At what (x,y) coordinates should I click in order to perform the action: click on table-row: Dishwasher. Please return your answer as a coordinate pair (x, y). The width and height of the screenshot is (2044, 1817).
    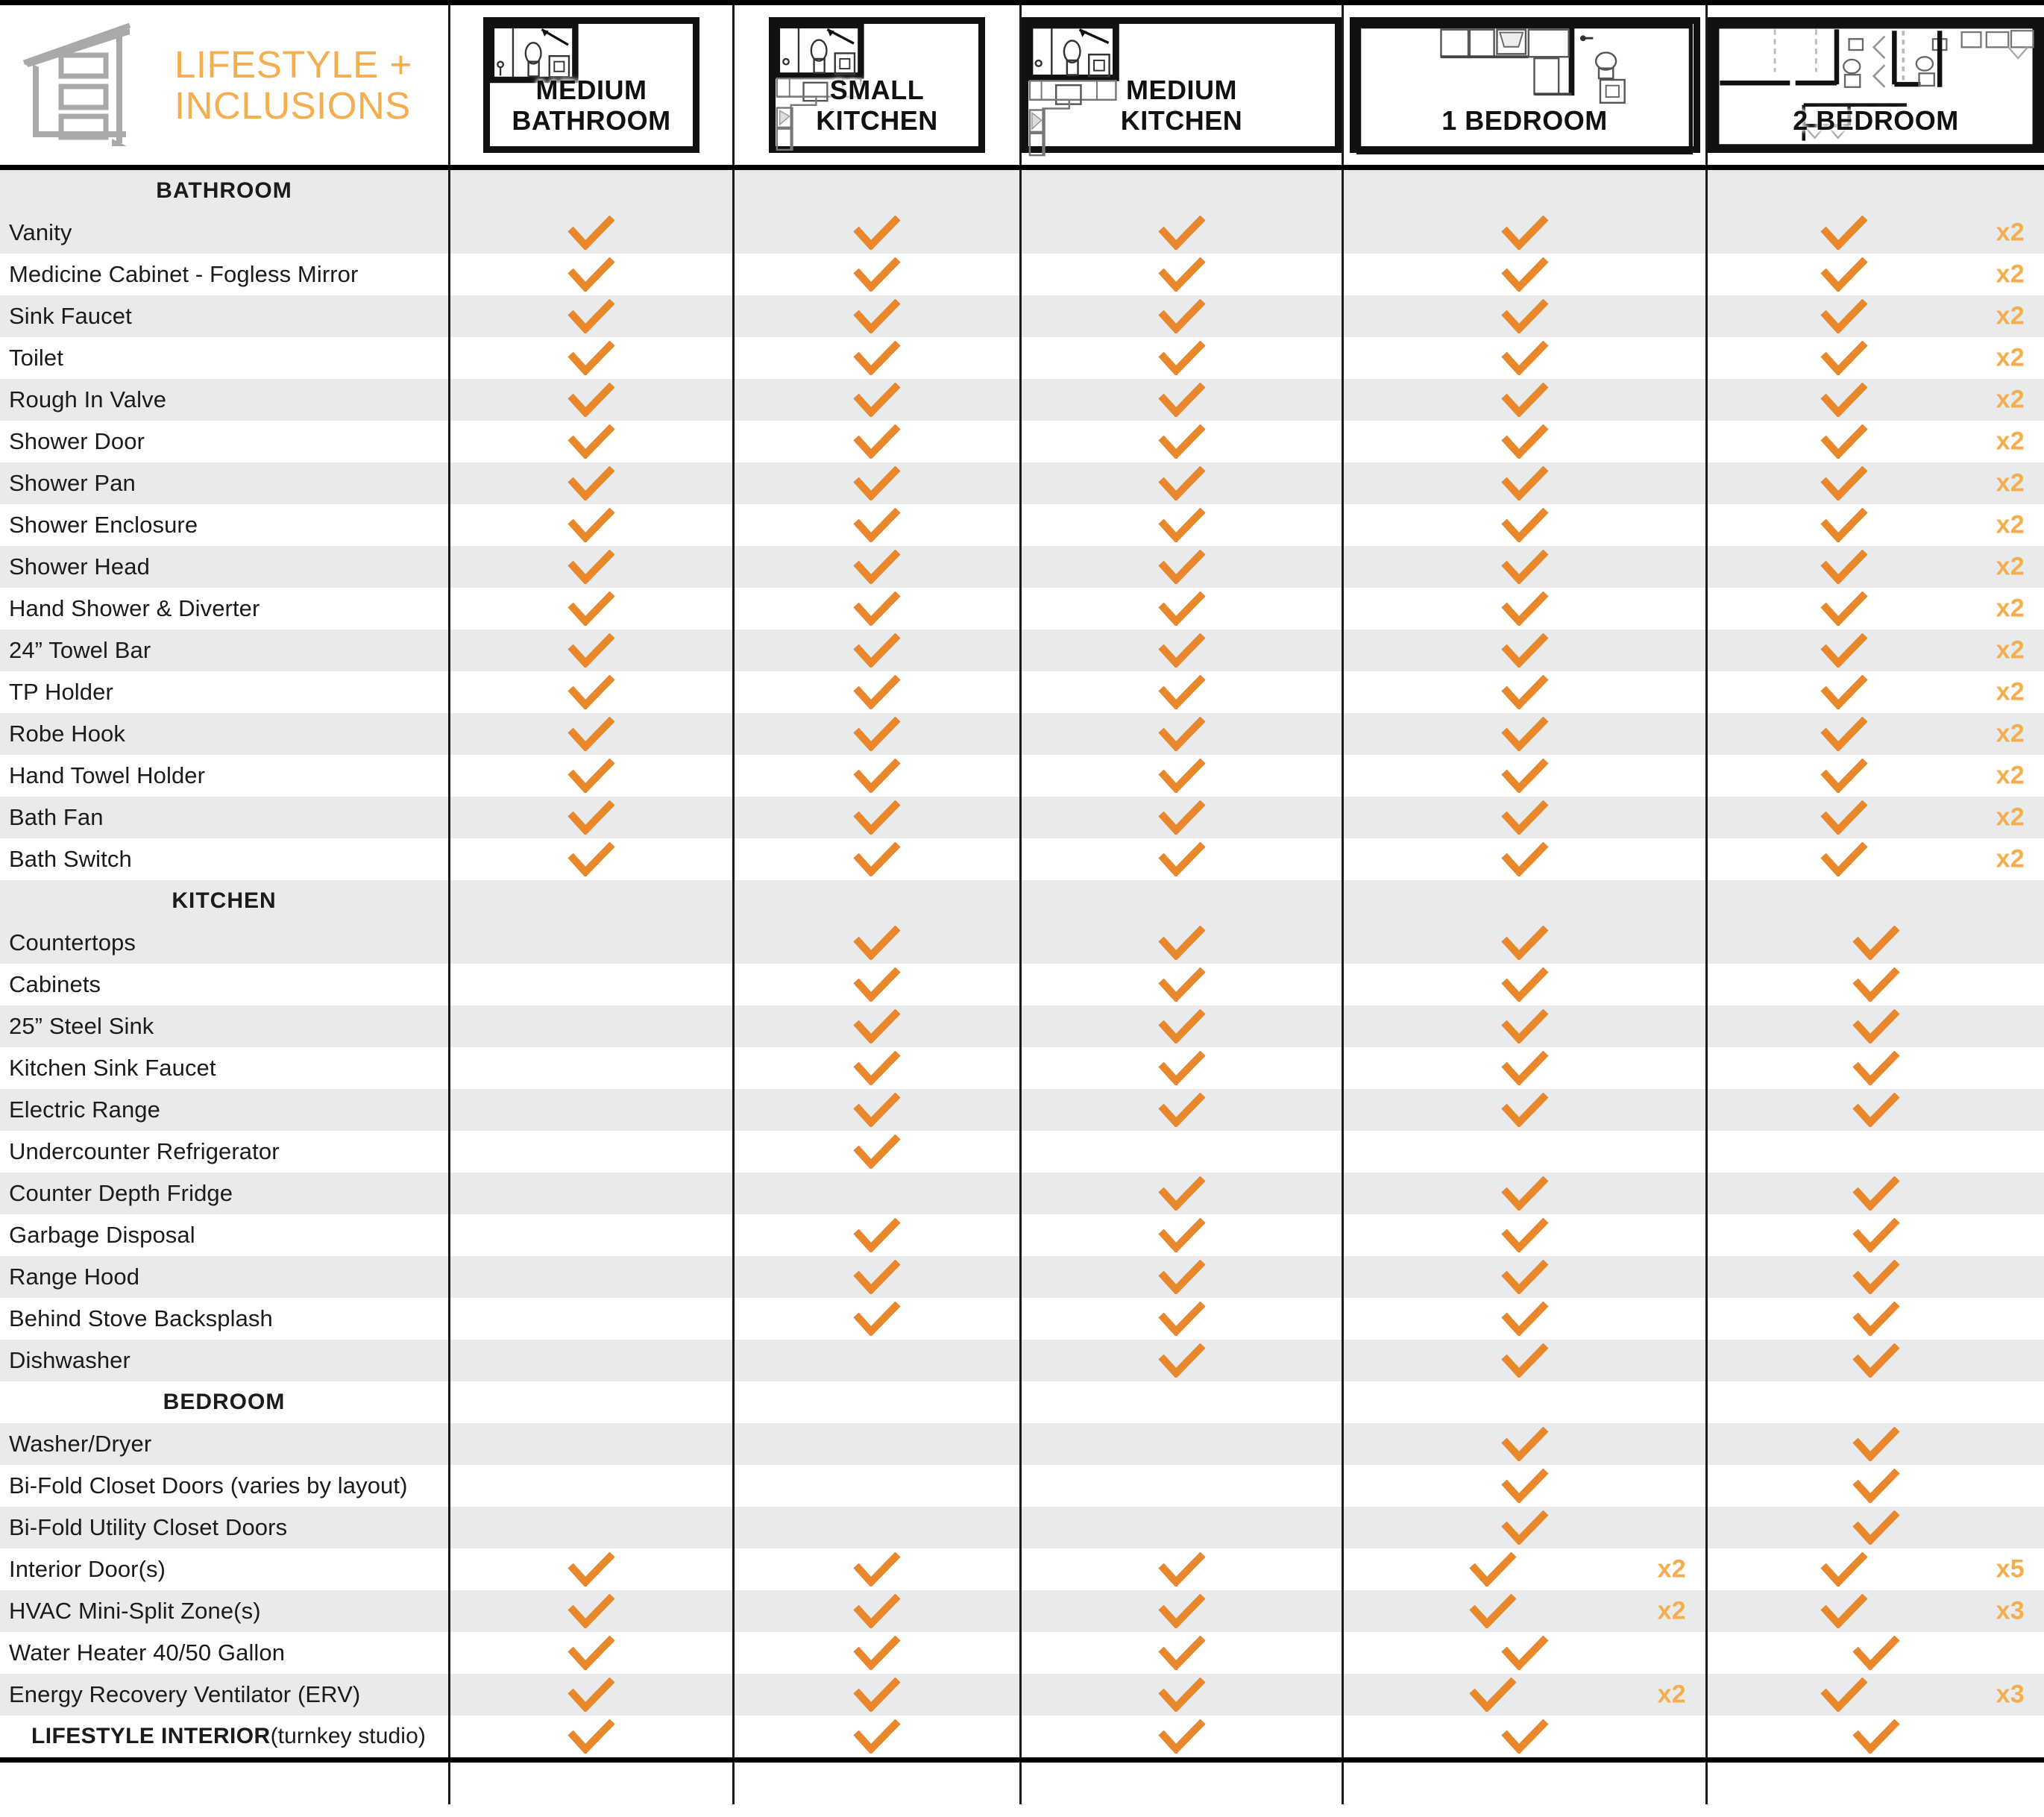
    Looking at the image, I should click on (1022, 1360).